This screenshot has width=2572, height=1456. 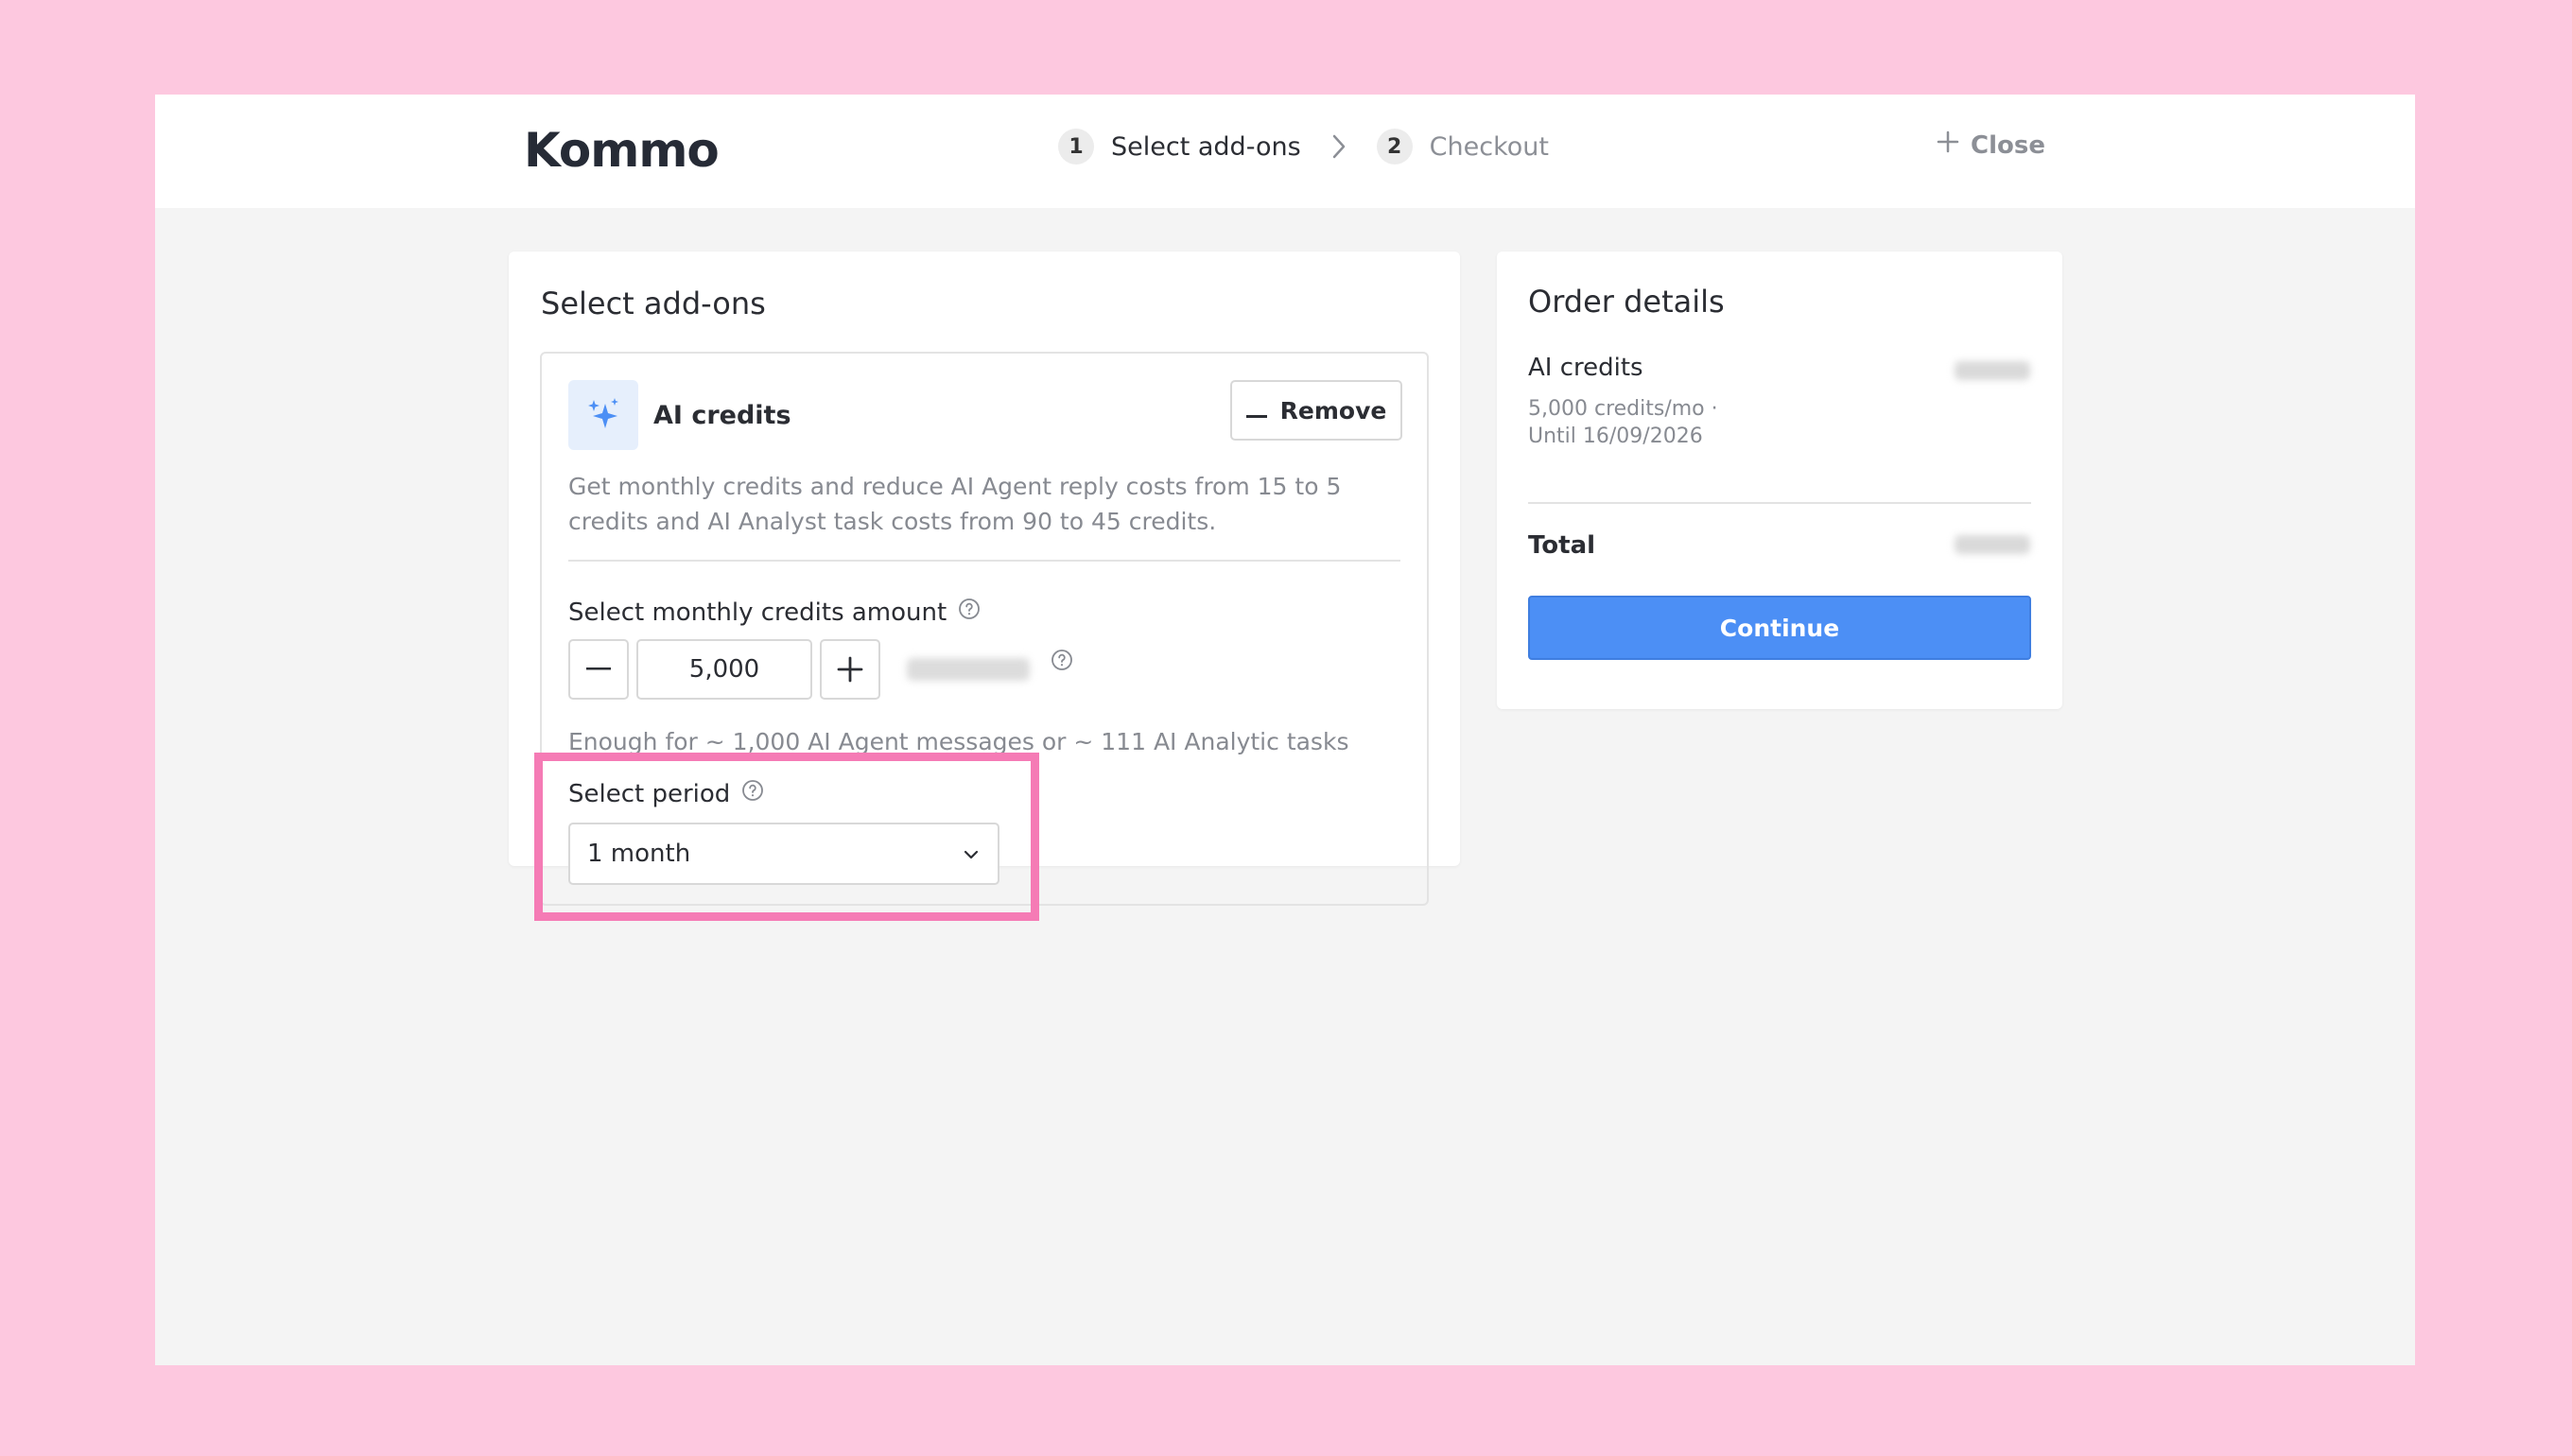 What do you see at coordinates (1992, 370) in the screenshot?
I see `blurred-item-price` at bounding box center [1992, 370].